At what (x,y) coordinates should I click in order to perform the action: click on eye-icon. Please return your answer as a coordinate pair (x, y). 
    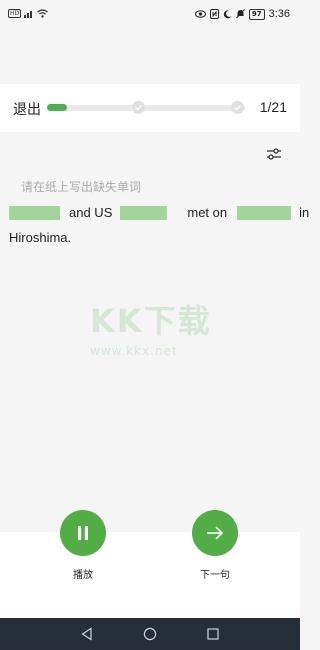
    Looking at the image, I should click on (200, 14).